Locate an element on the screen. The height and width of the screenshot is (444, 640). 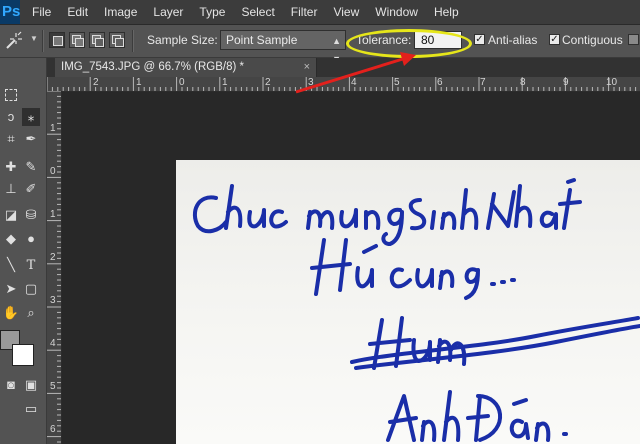
ruler-label: 8 is located at coordinates (523, 82).